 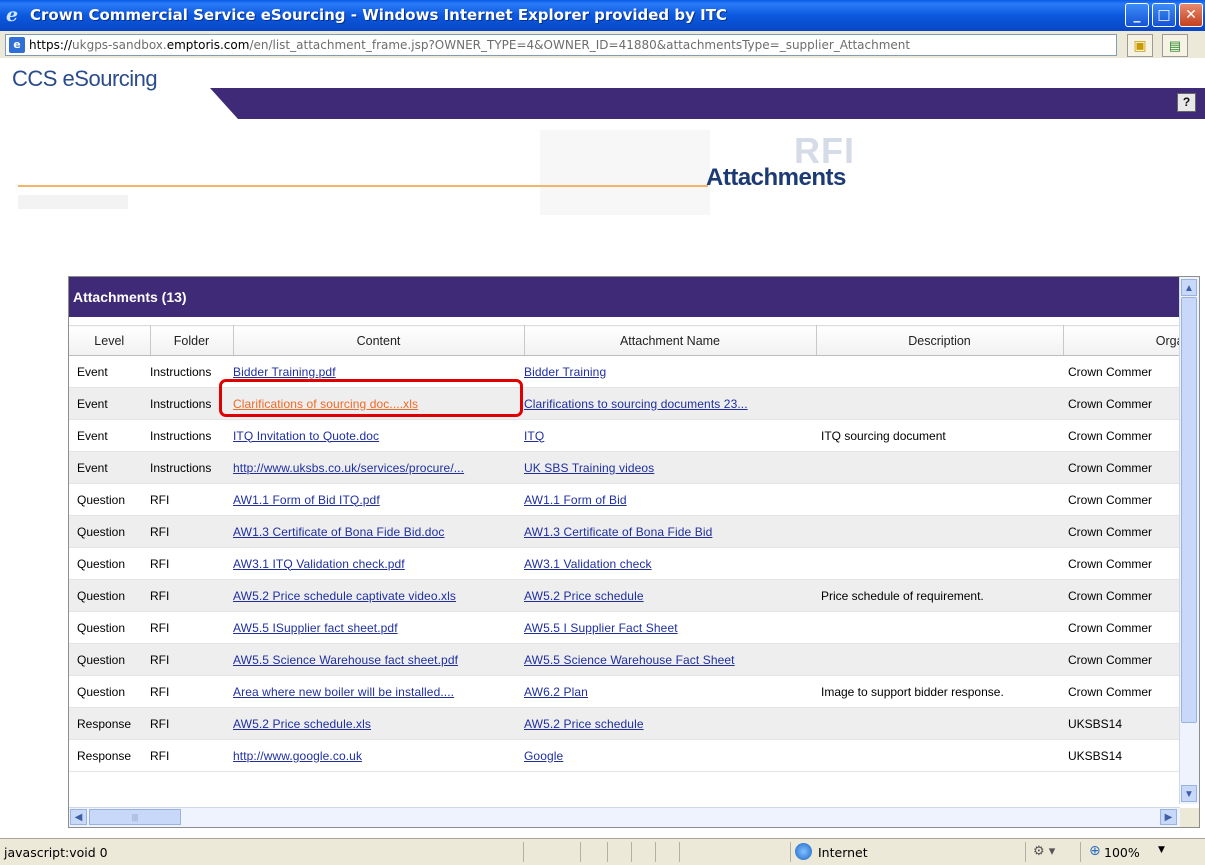 What do you see at coordinates (110, 340) in the screenshot?
I see `column-header-level: Level` at bounding box center [110, 340].